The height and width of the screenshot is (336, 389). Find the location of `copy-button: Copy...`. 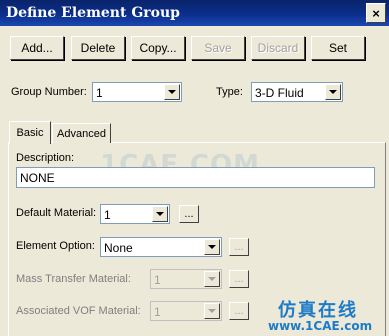

copy-button: Copy... is located at coordinates (158, 48).